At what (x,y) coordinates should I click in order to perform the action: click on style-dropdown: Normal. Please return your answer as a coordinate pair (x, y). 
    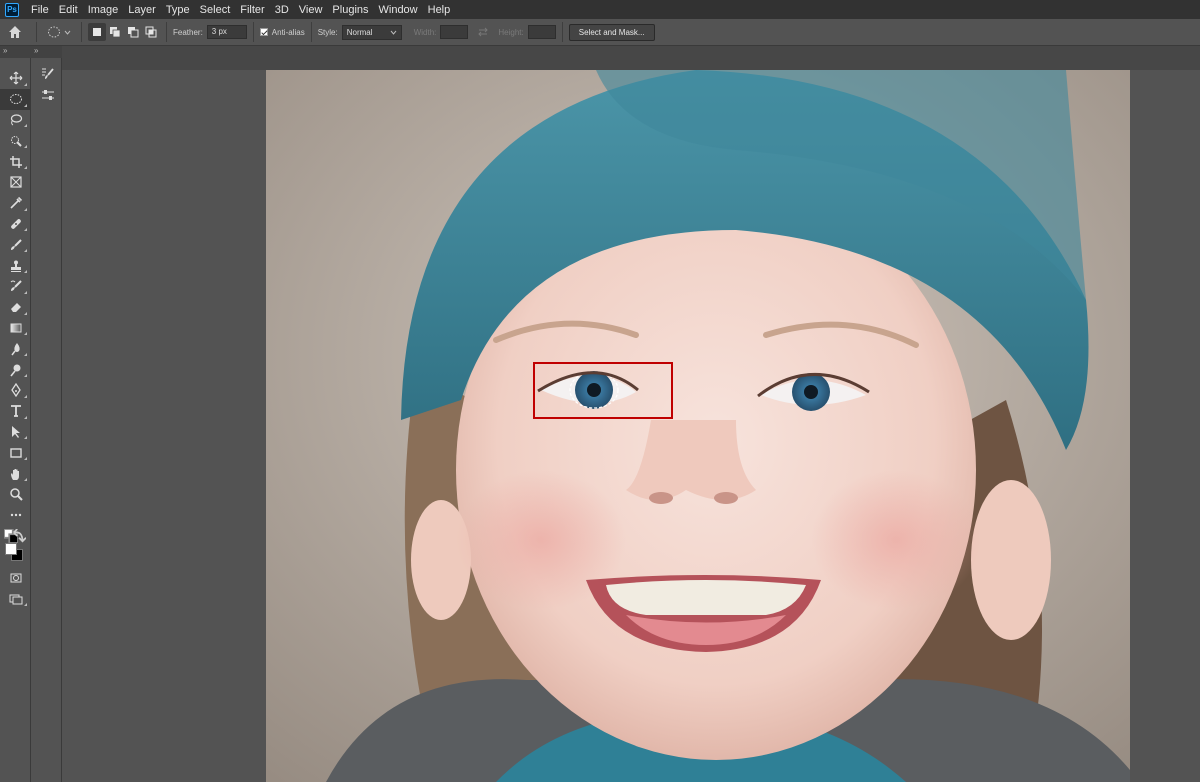
    Looking at the image, I should click on (371, 32).